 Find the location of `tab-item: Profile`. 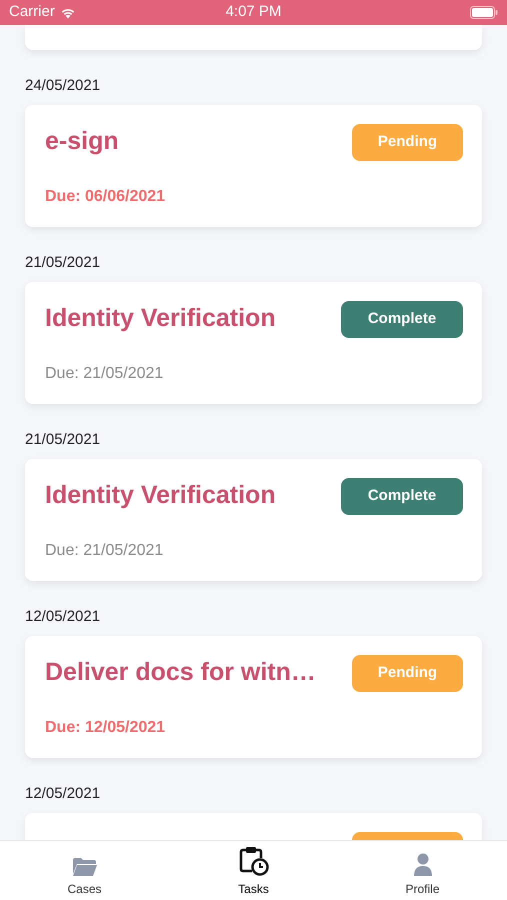

tab-item: Profile is located at coordinates (422, 870).